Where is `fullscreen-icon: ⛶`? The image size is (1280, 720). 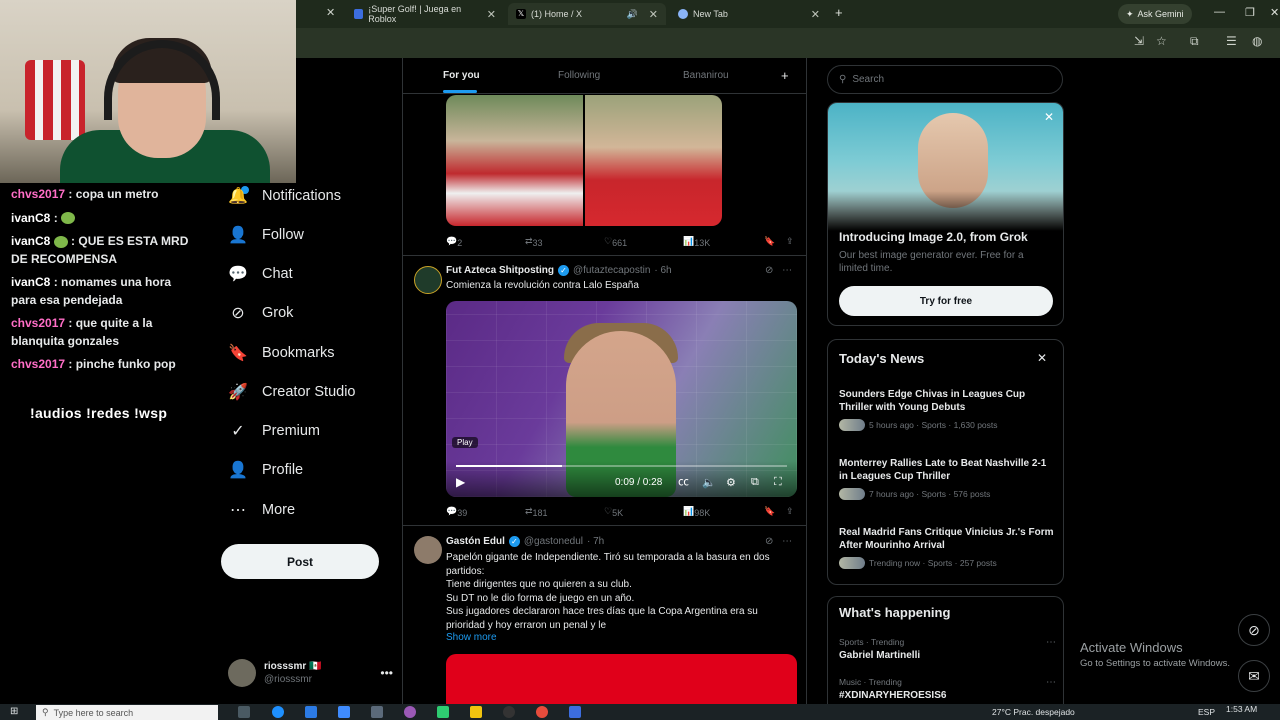 fullscreen-icon: ⛶ is located at coordinates (778, 482).